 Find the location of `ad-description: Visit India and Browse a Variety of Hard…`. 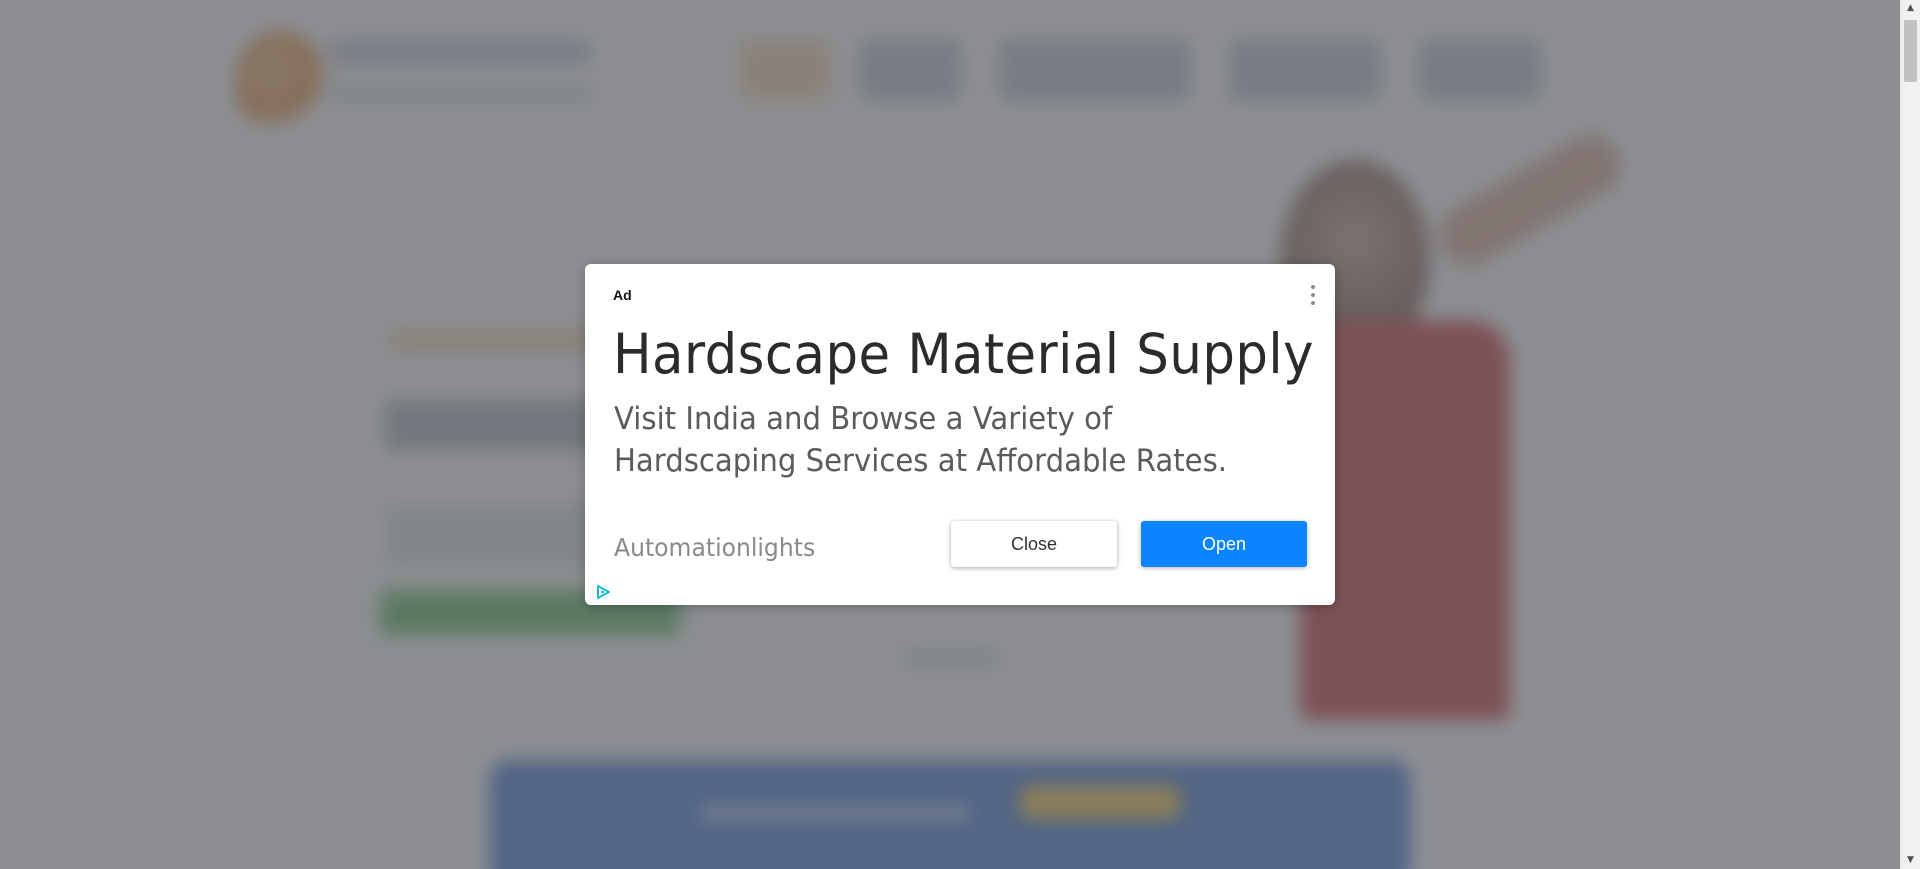

ad-description: Visit India and Browse a Variety of Hard… is located at coordinates (952, 440).